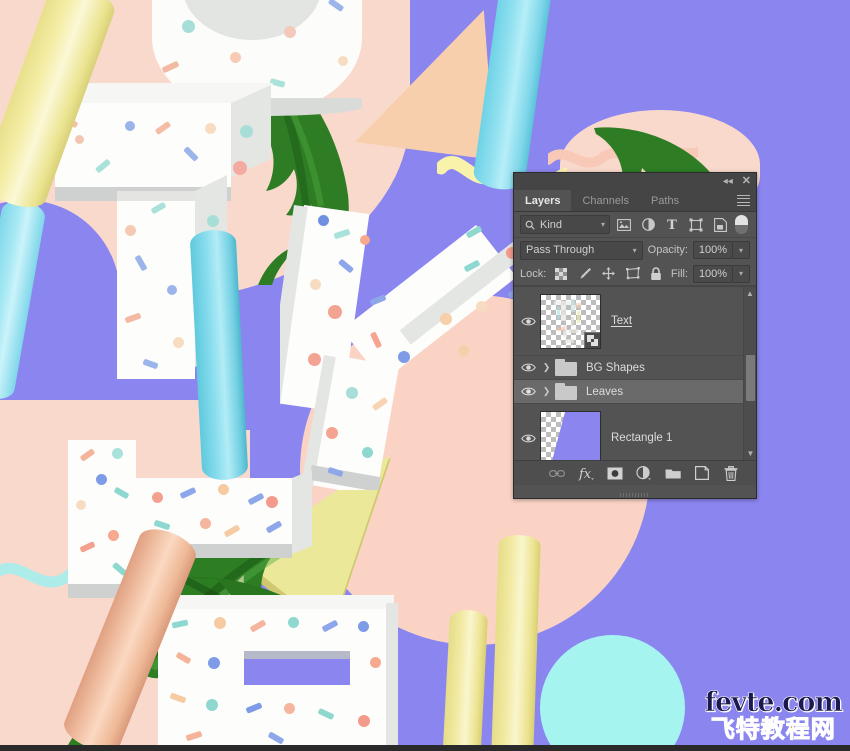 This screenshot has height=751, width=850. I want to click on letter-f-3d, so click(190, 530).